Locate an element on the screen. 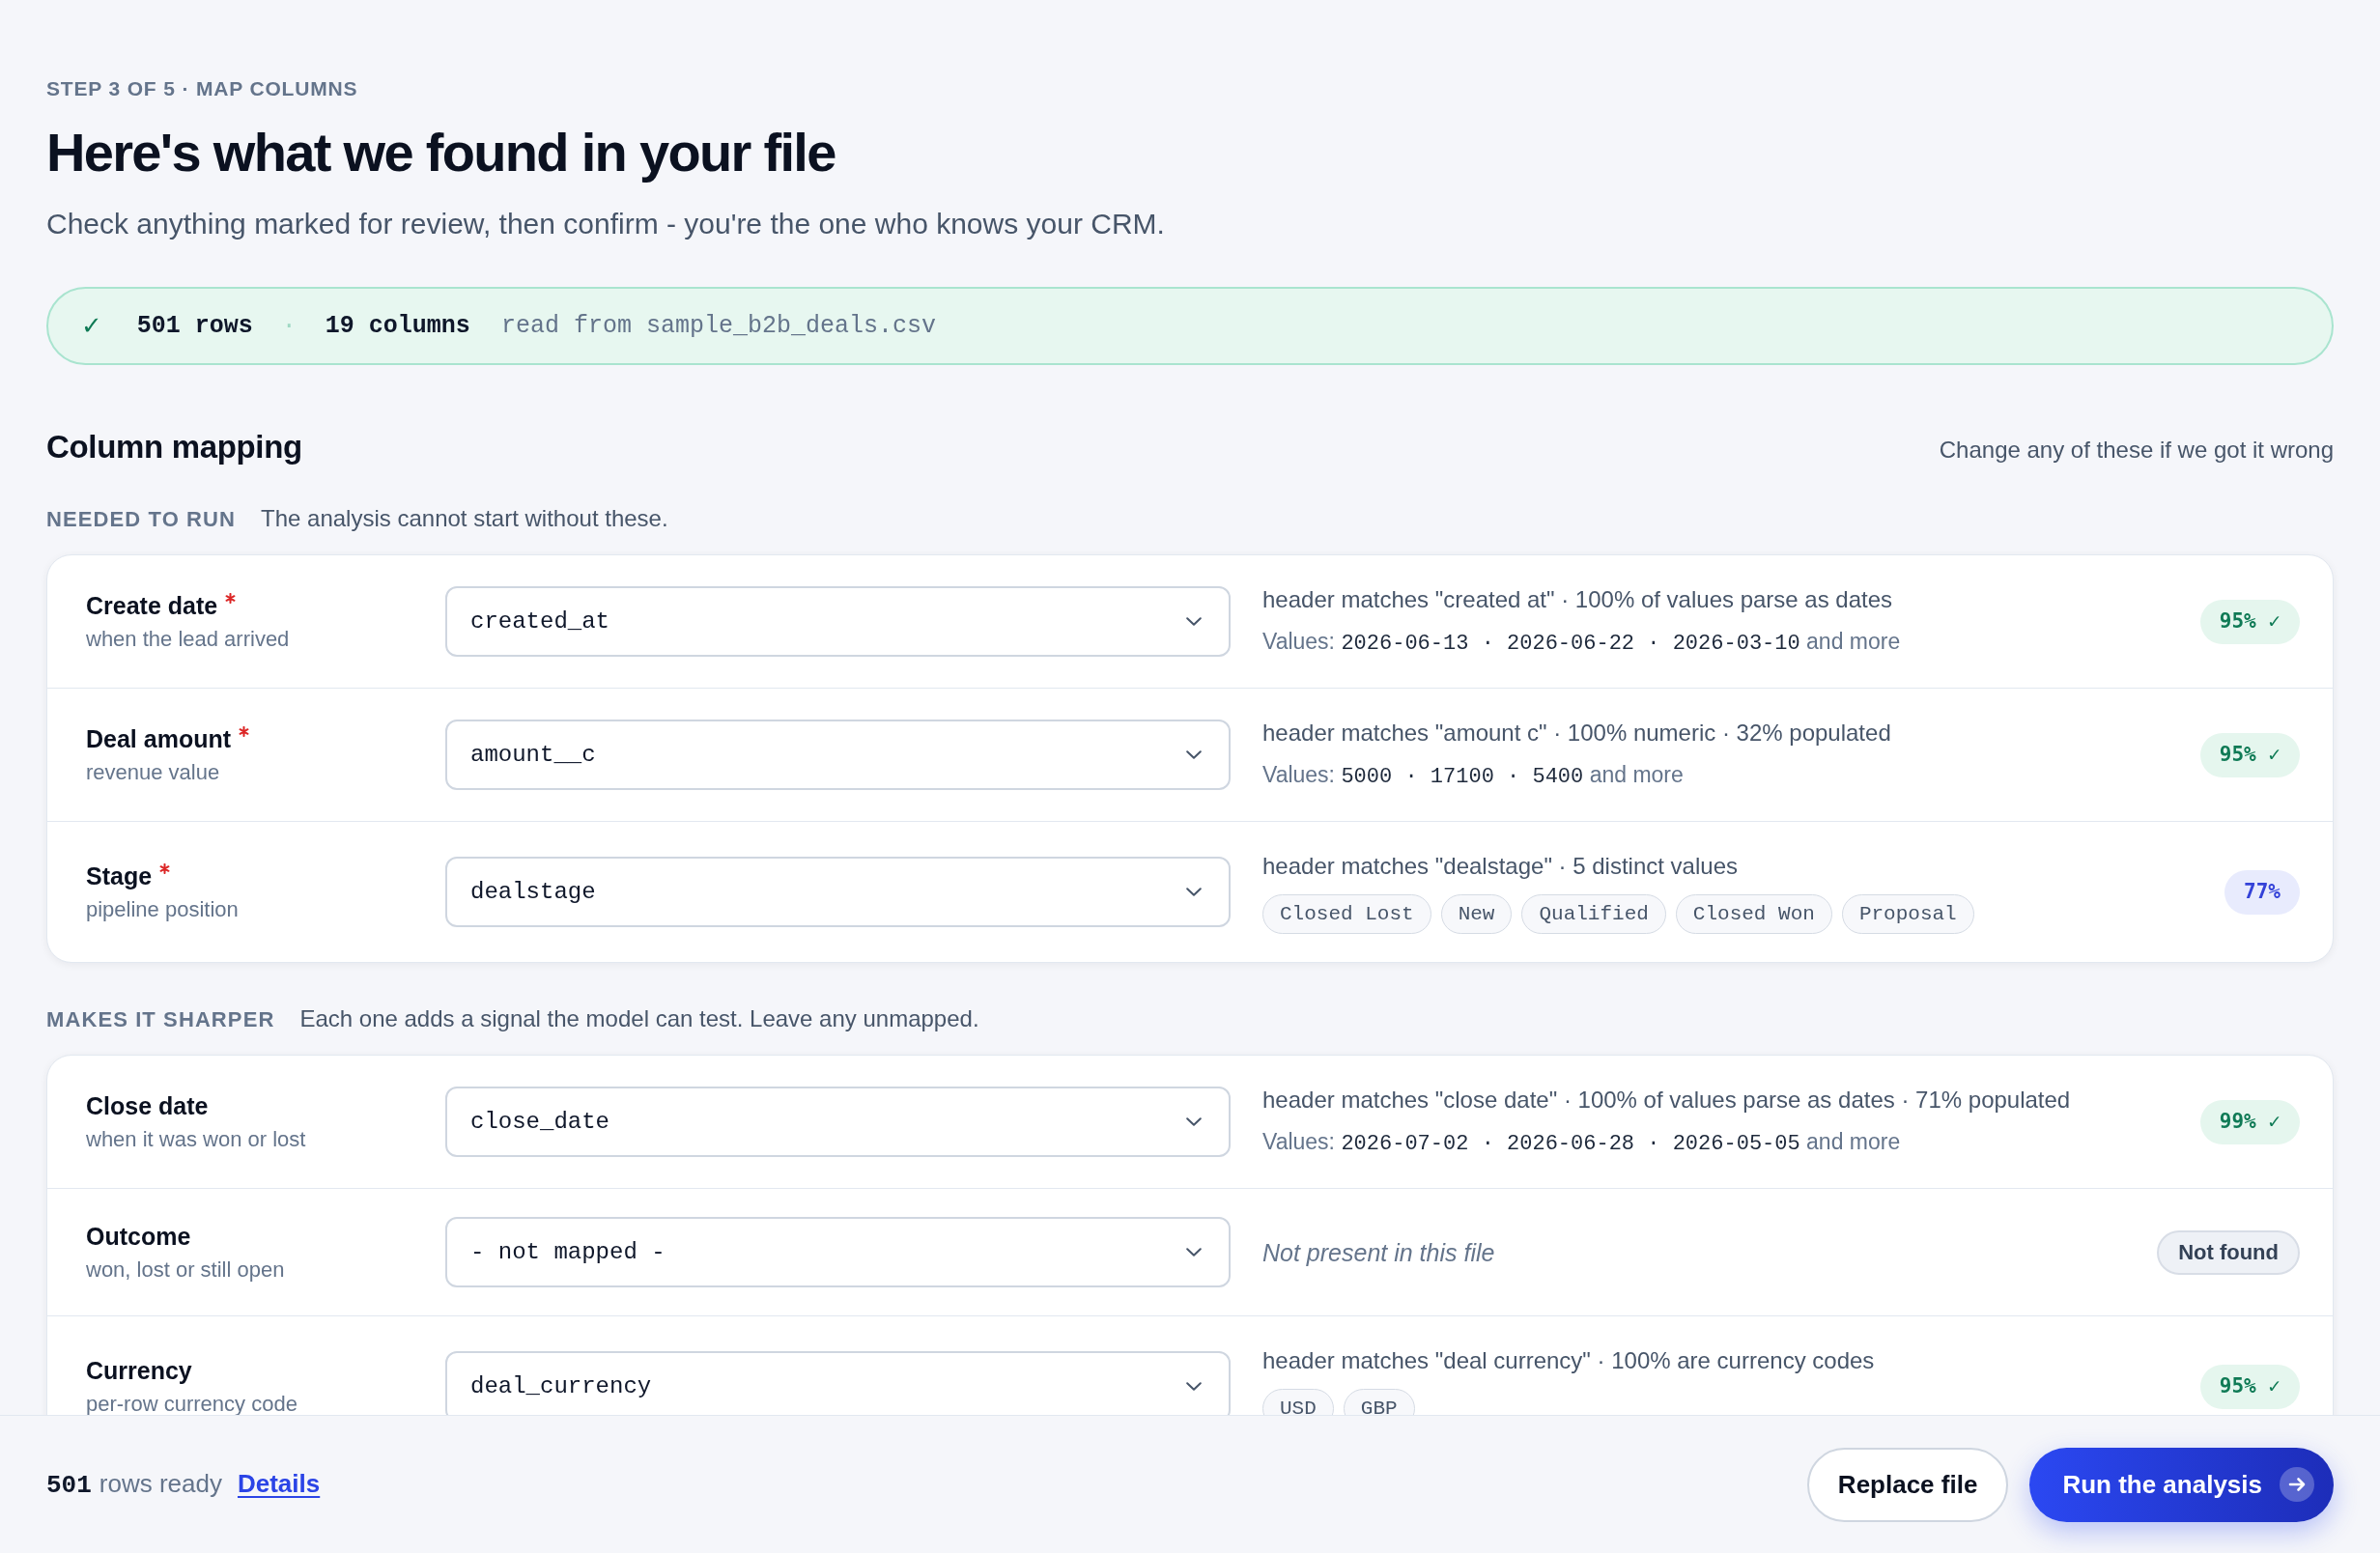 The width and height of the screenshot is (2380, 1553). sample-values: Values: 2026-07-02 · 2026-06-28 · 2026-05-05 and more is located at coordinates (1582, 1143).